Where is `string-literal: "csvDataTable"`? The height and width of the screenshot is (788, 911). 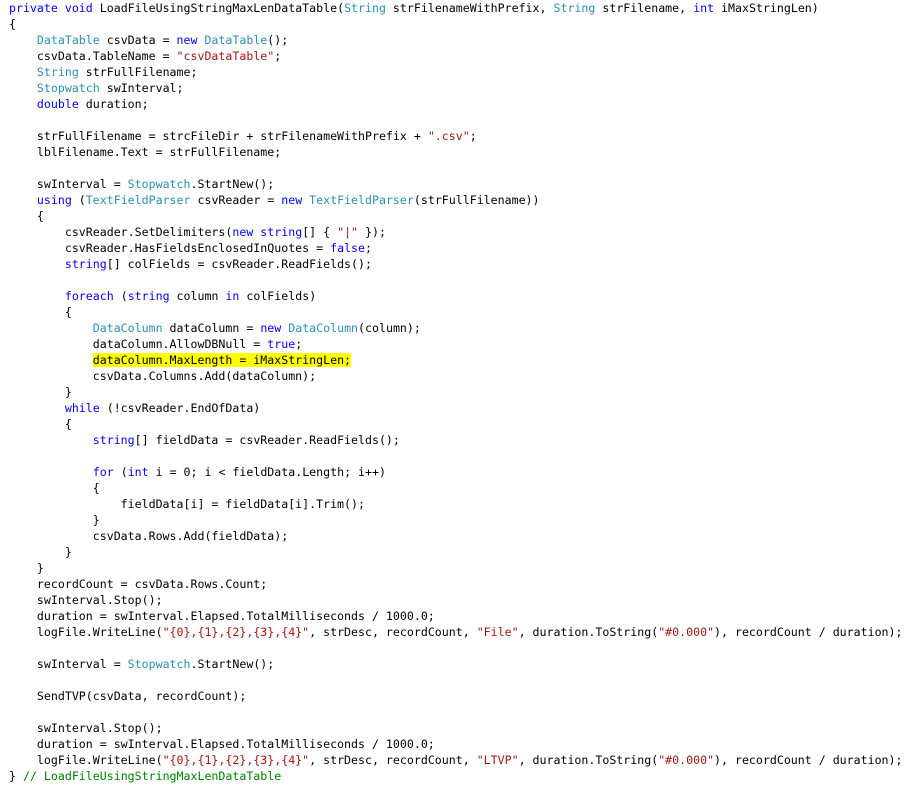 string-literal: "csvDataTable" is located at coordinates (225, 56).